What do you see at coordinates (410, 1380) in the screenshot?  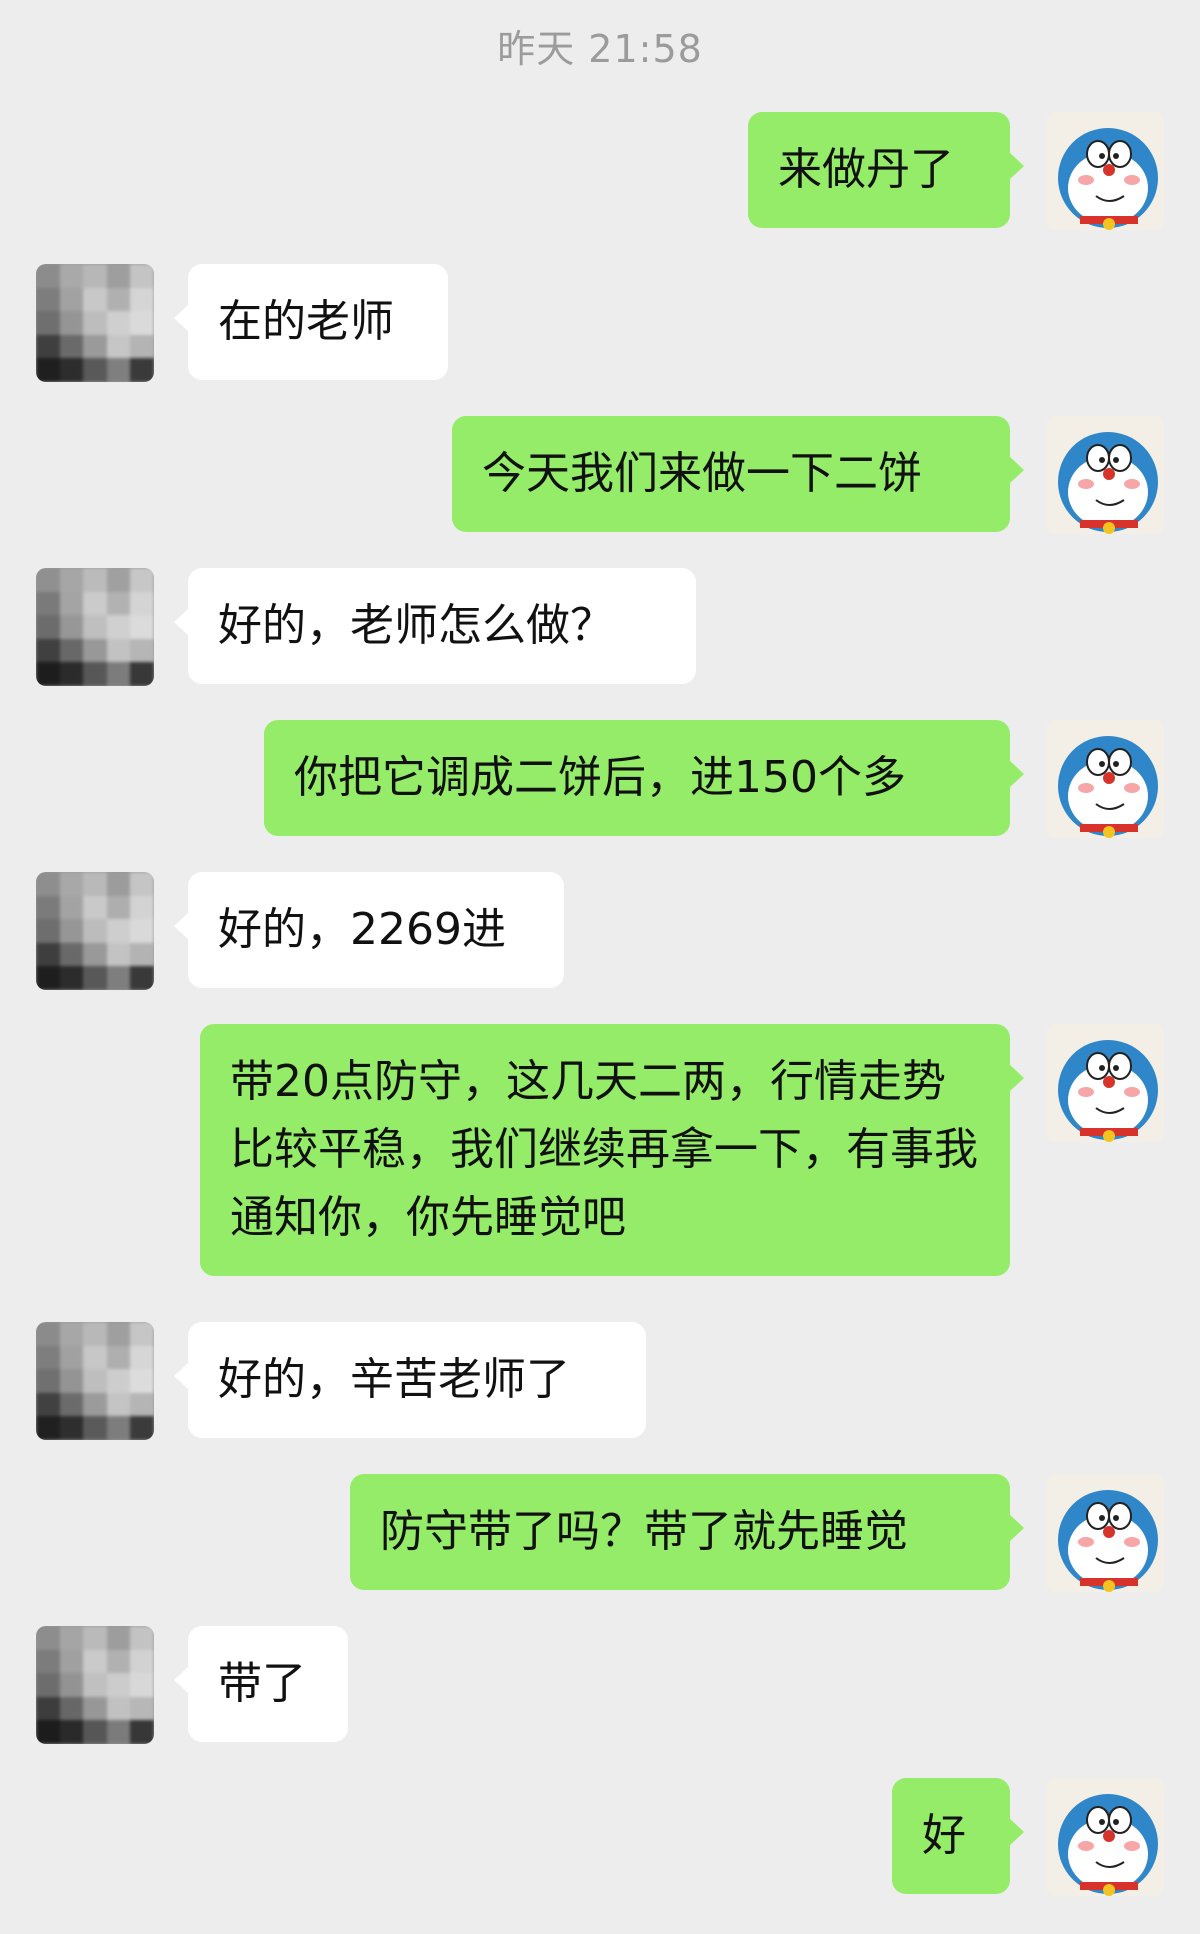 I see `message-bubble-other: 好的，辛苦老师了` at bounding box center [410, 1380].